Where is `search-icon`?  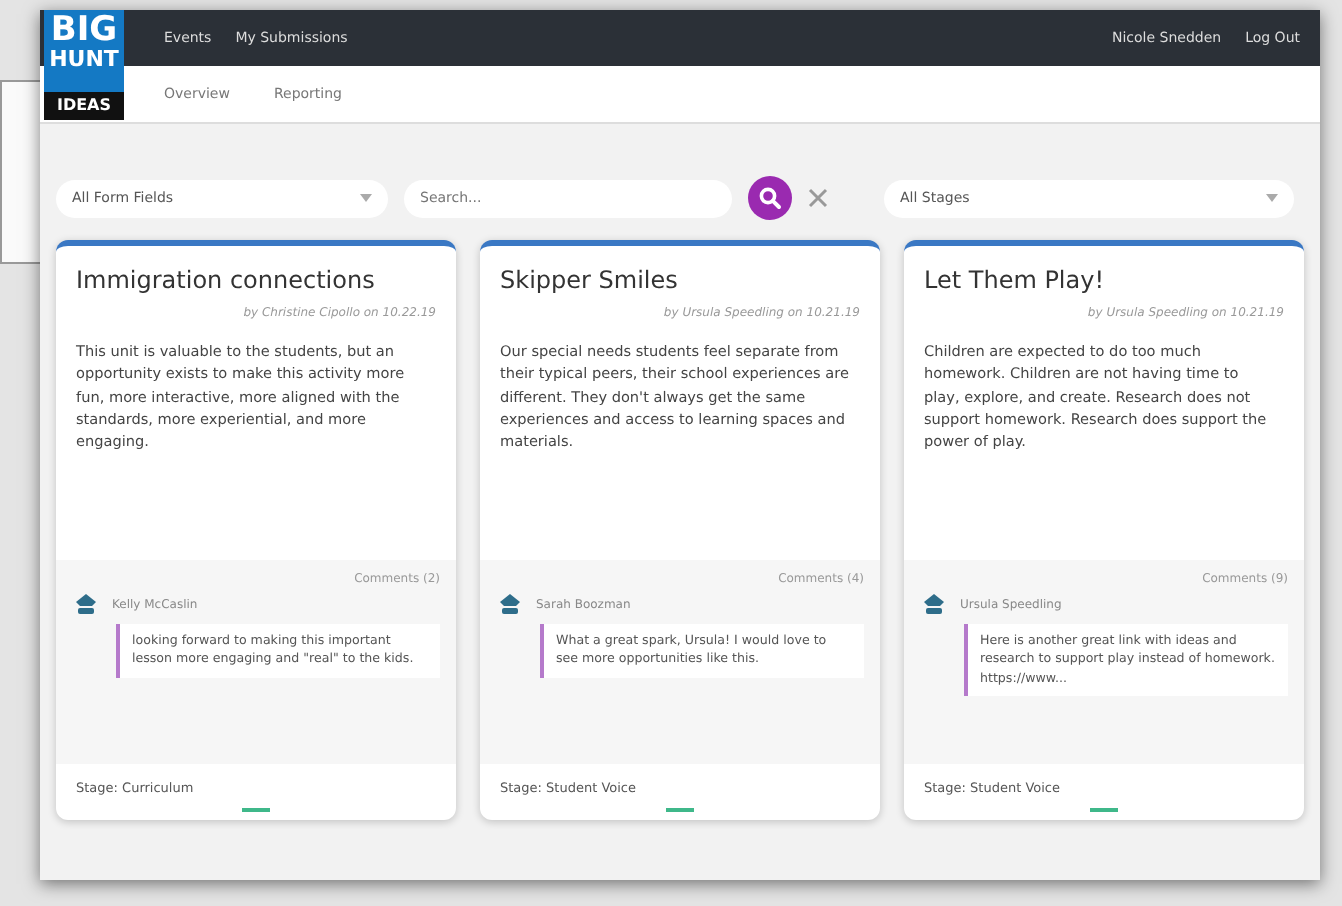
search-icon is located at coordinates (770, 198).